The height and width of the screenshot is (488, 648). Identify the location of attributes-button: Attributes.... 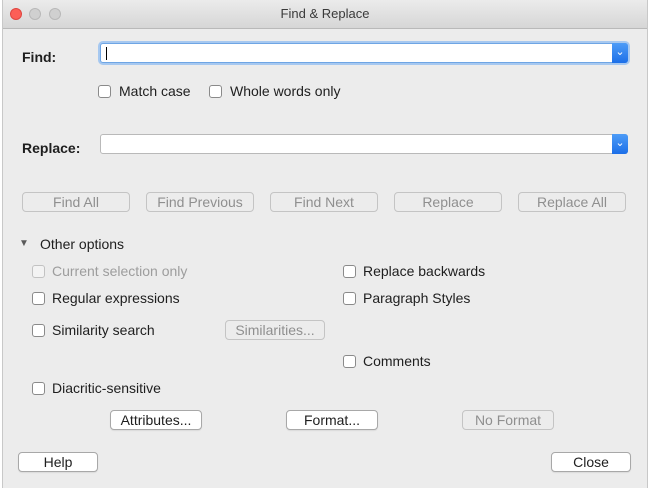
(156, 420).